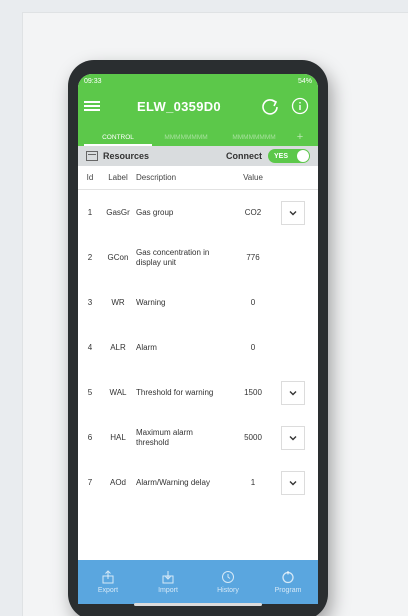  What do you see at coordinates (168, 590) in the screenshot?
I see `nav-import-label: Import` at bounding box center [168, 590].